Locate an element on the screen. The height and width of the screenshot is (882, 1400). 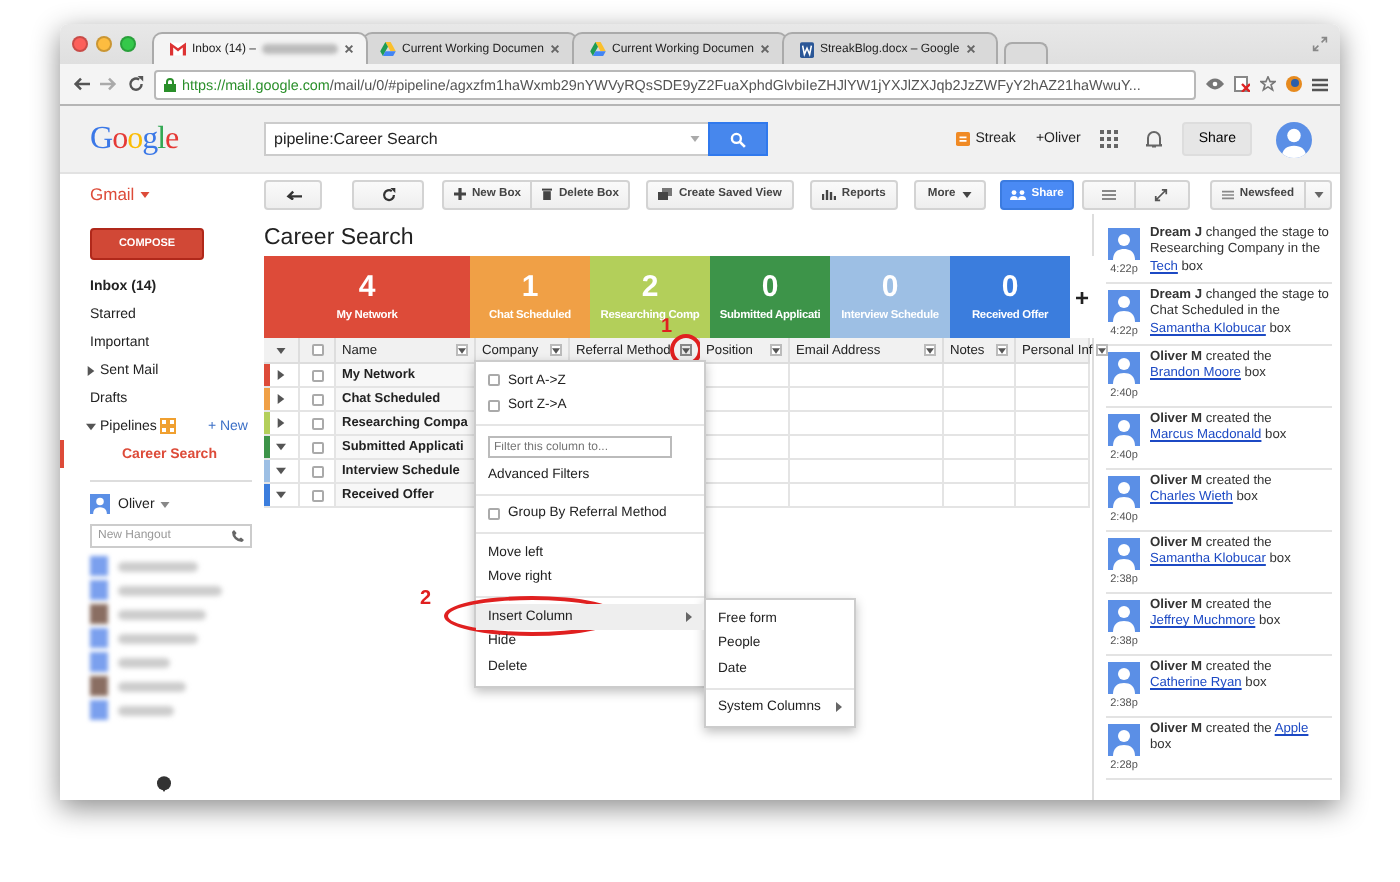
window-zoom-button is located at coordinates (128, 44).